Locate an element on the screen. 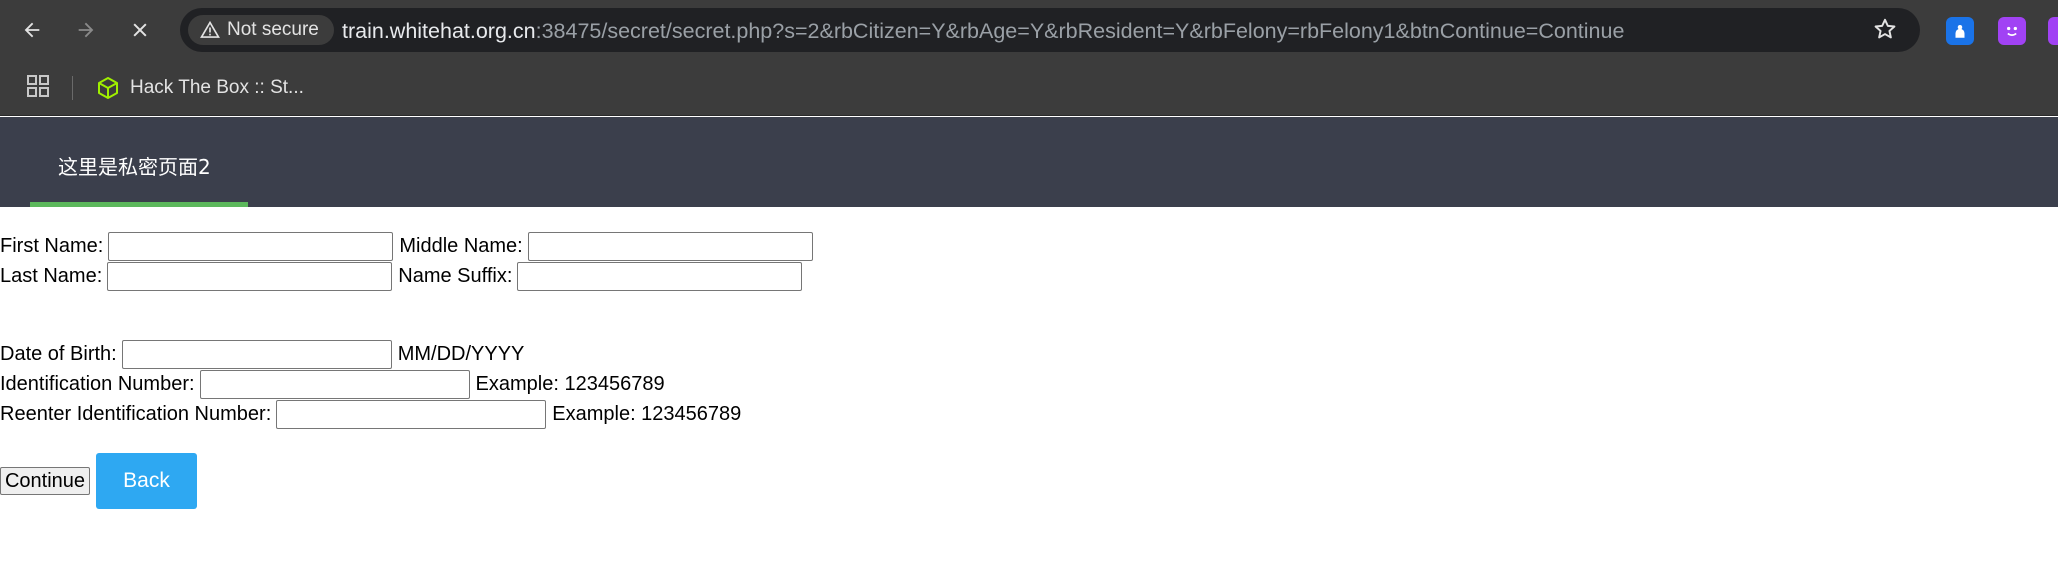 The image size is (2058, 565). forward-arrow-icon is located at coordinates (86, 30).